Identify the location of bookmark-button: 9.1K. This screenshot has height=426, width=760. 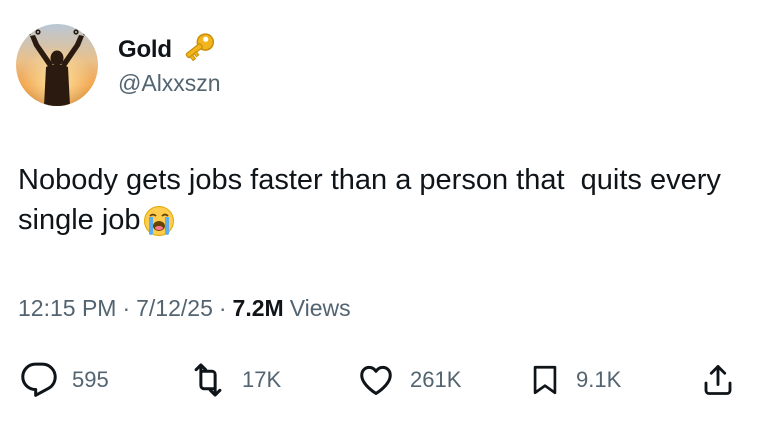
(574, 380).